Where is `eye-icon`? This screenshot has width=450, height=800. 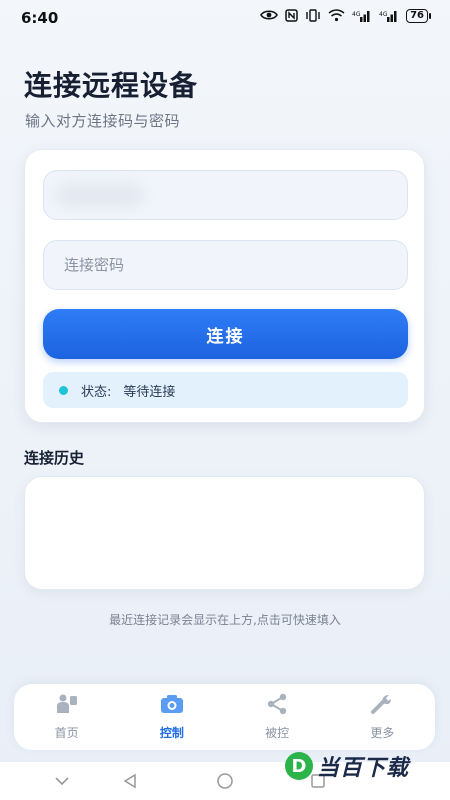
eye-icon is located at coordinates (269, 16).